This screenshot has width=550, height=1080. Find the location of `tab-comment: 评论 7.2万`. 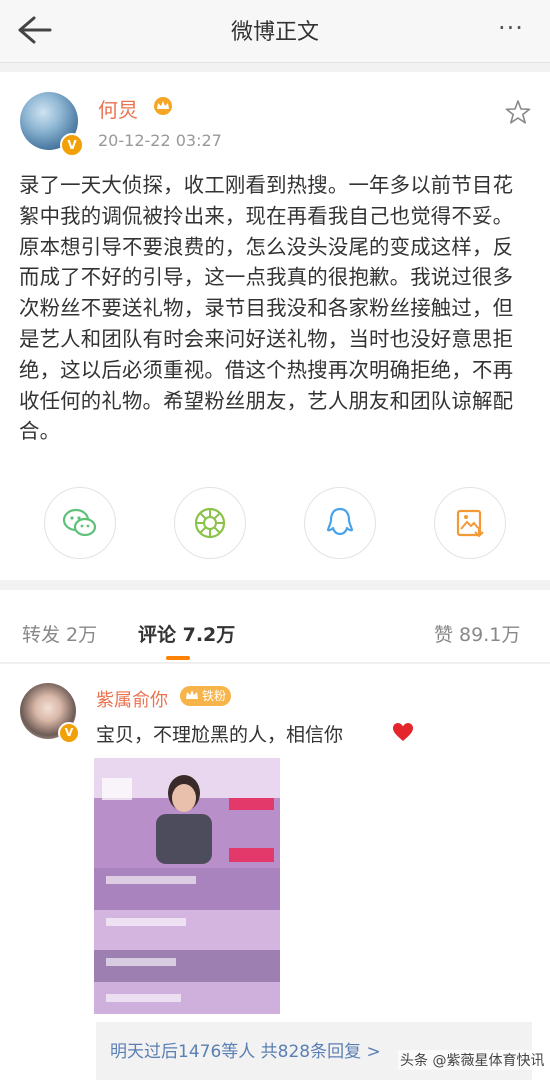

tab-comment: 评论 7.2万 is located at coordinates (186, 633).